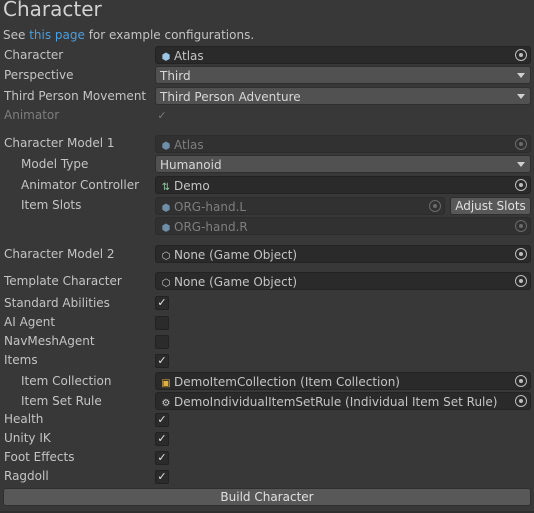 The width and height of the screenshot is (534, 513). I want to click on unity-ik-checkbox: ✓, so click(162, 439).